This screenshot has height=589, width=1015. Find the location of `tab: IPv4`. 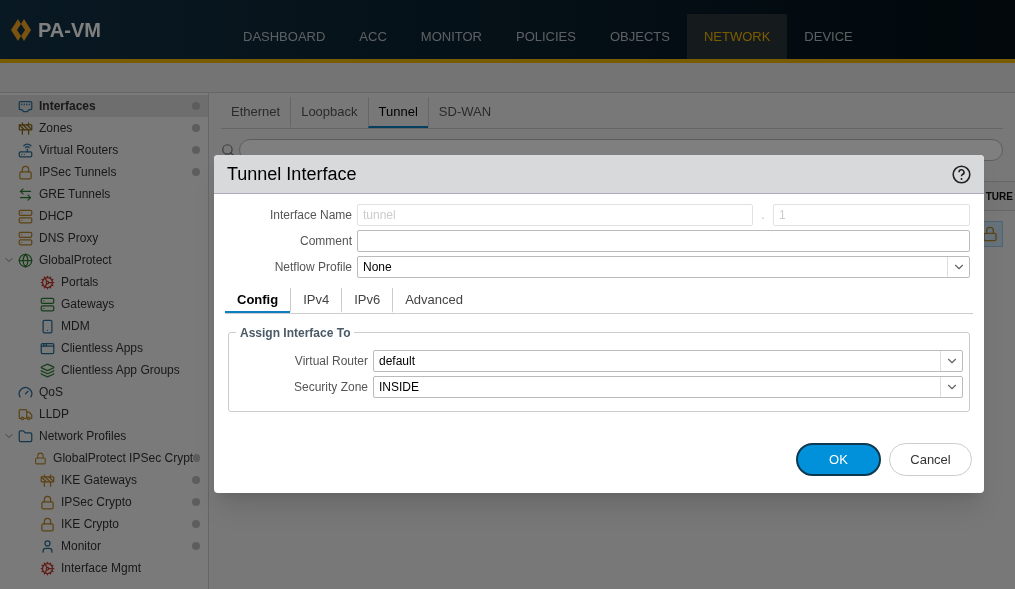

tab: IPv4 is located at coordinates (316, 300).